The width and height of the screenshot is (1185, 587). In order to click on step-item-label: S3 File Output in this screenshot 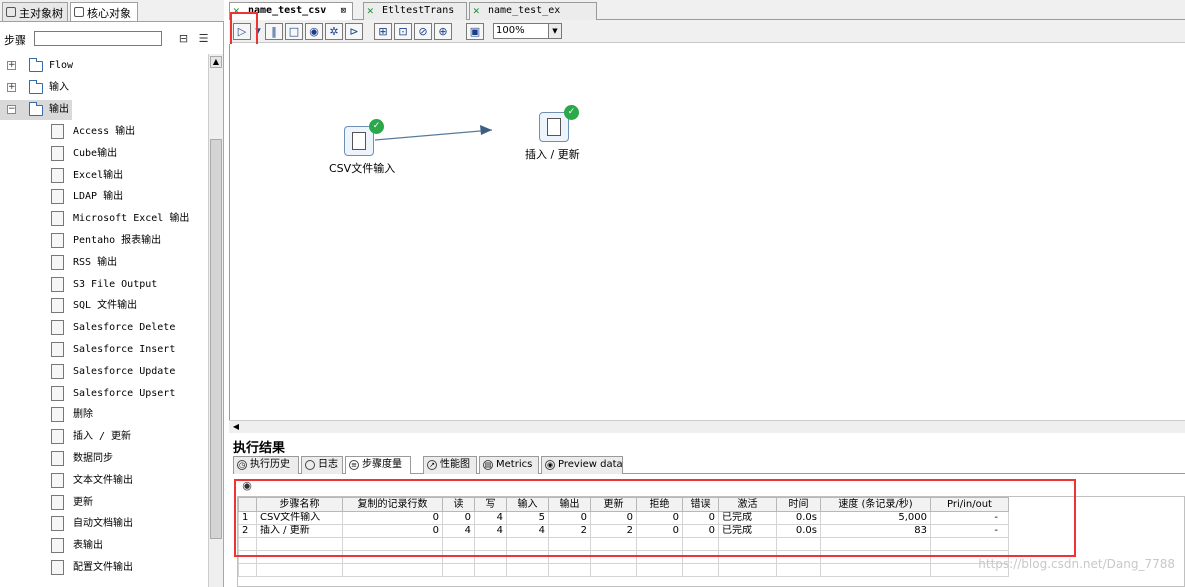, I will do `click(115, 284)`.